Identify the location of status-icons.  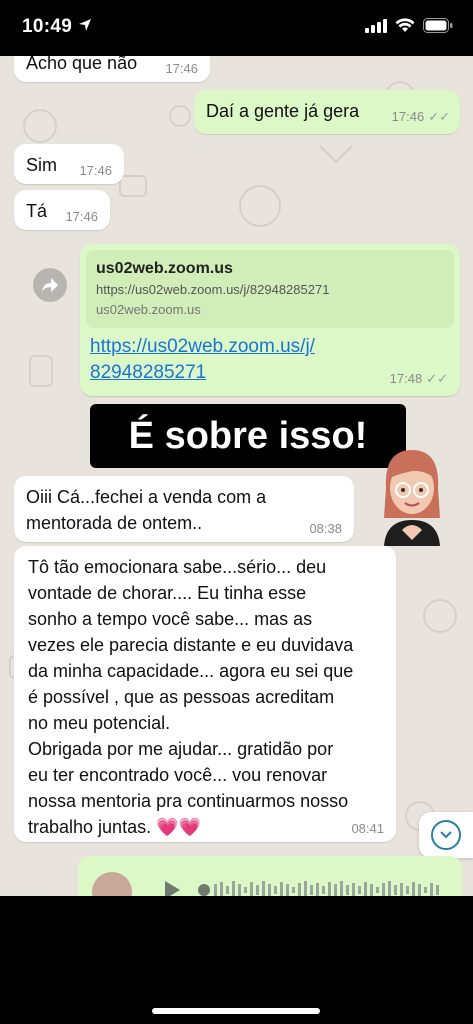
(409, 25).